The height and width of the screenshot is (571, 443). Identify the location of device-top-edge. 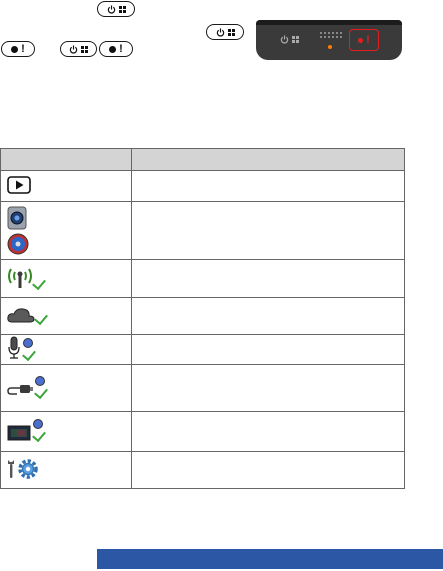
(329, 22).